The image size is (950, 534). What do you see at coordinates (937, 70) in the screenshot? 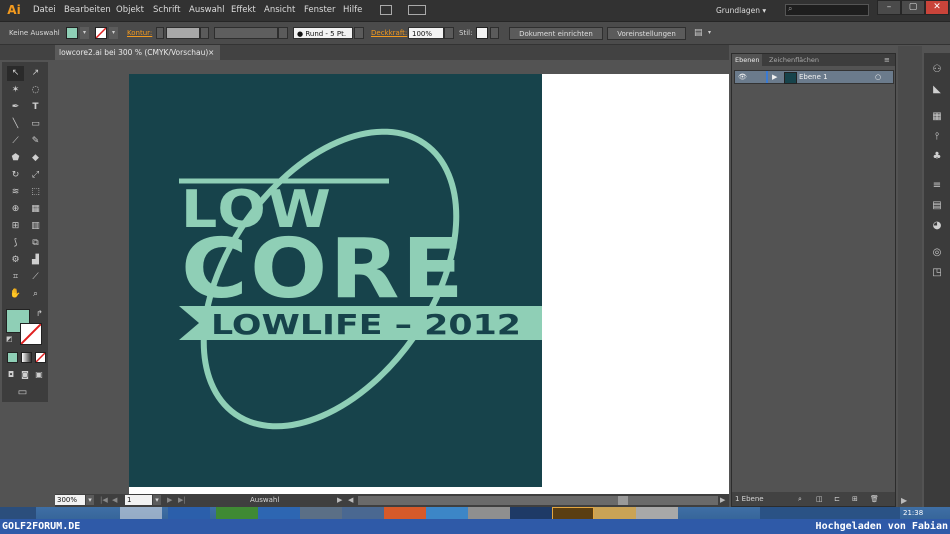
I see `color-panel-icon: ⚇` at bounding box center [937, 70].